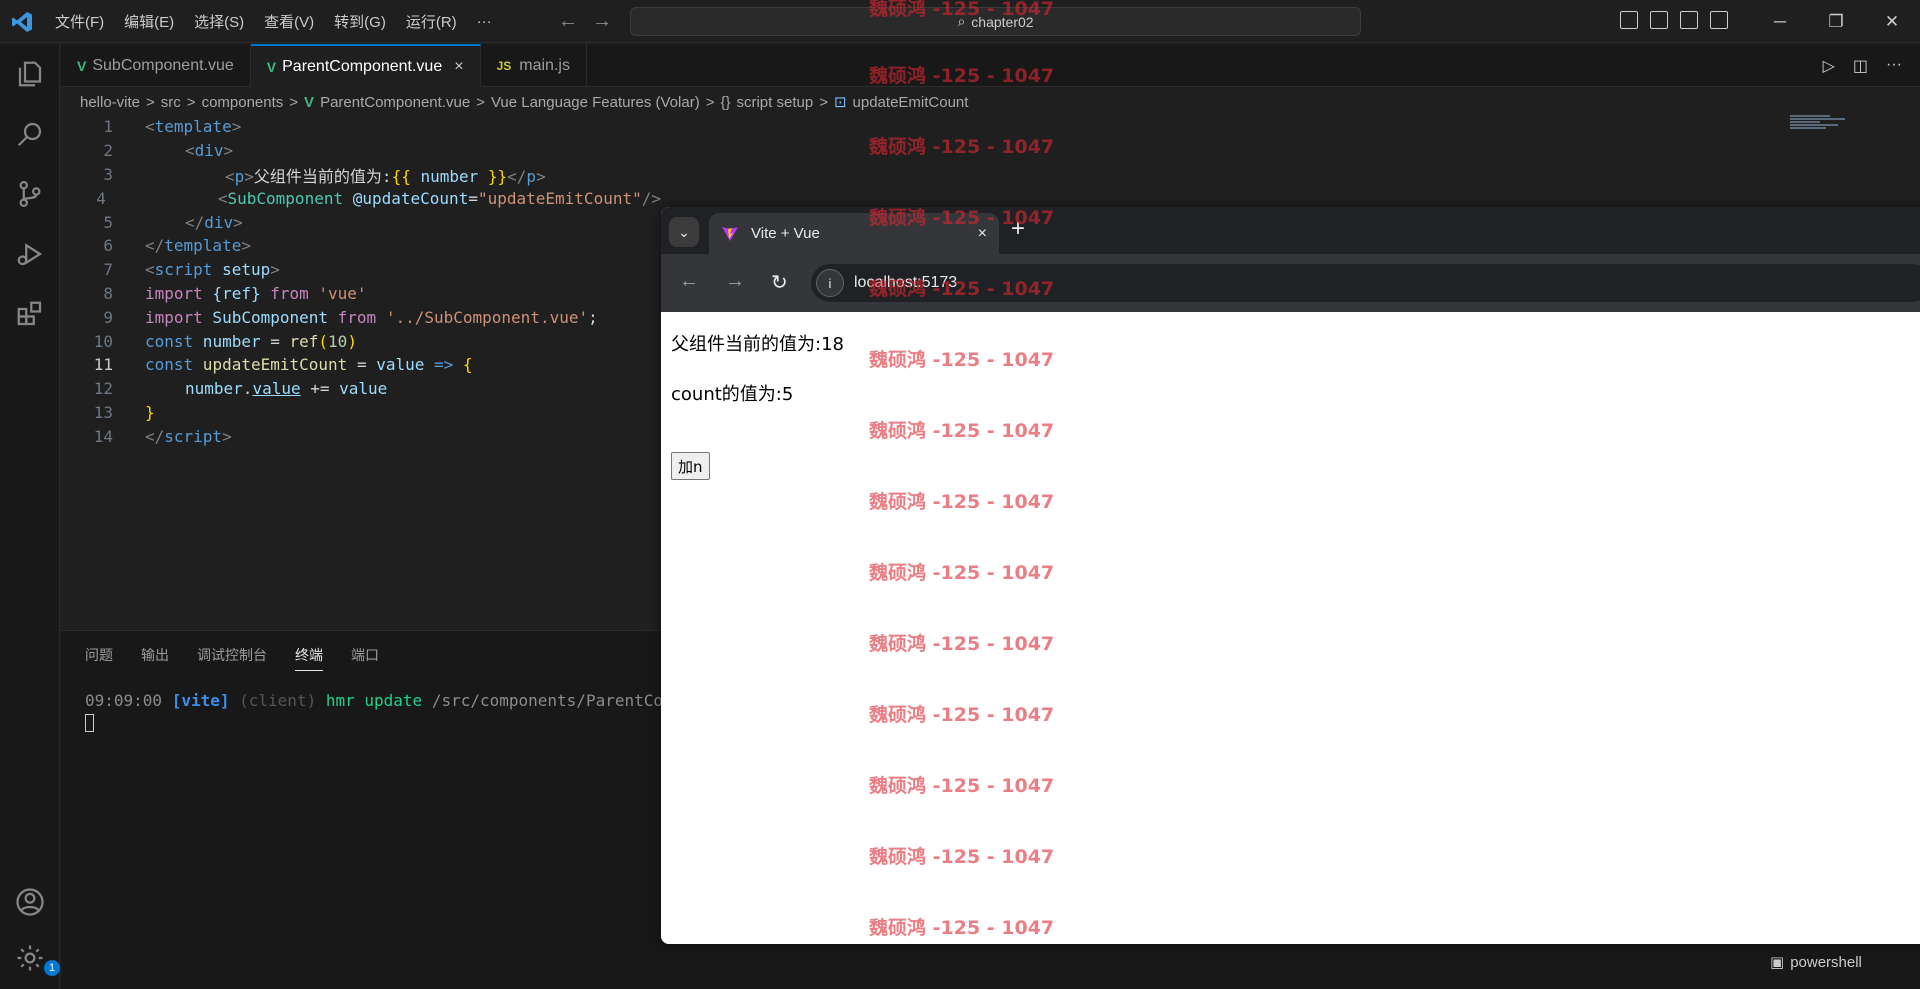  Describe the element at coordinates (243, 102) in the screenshot. I see `breadcrumb-item: components` at that location.